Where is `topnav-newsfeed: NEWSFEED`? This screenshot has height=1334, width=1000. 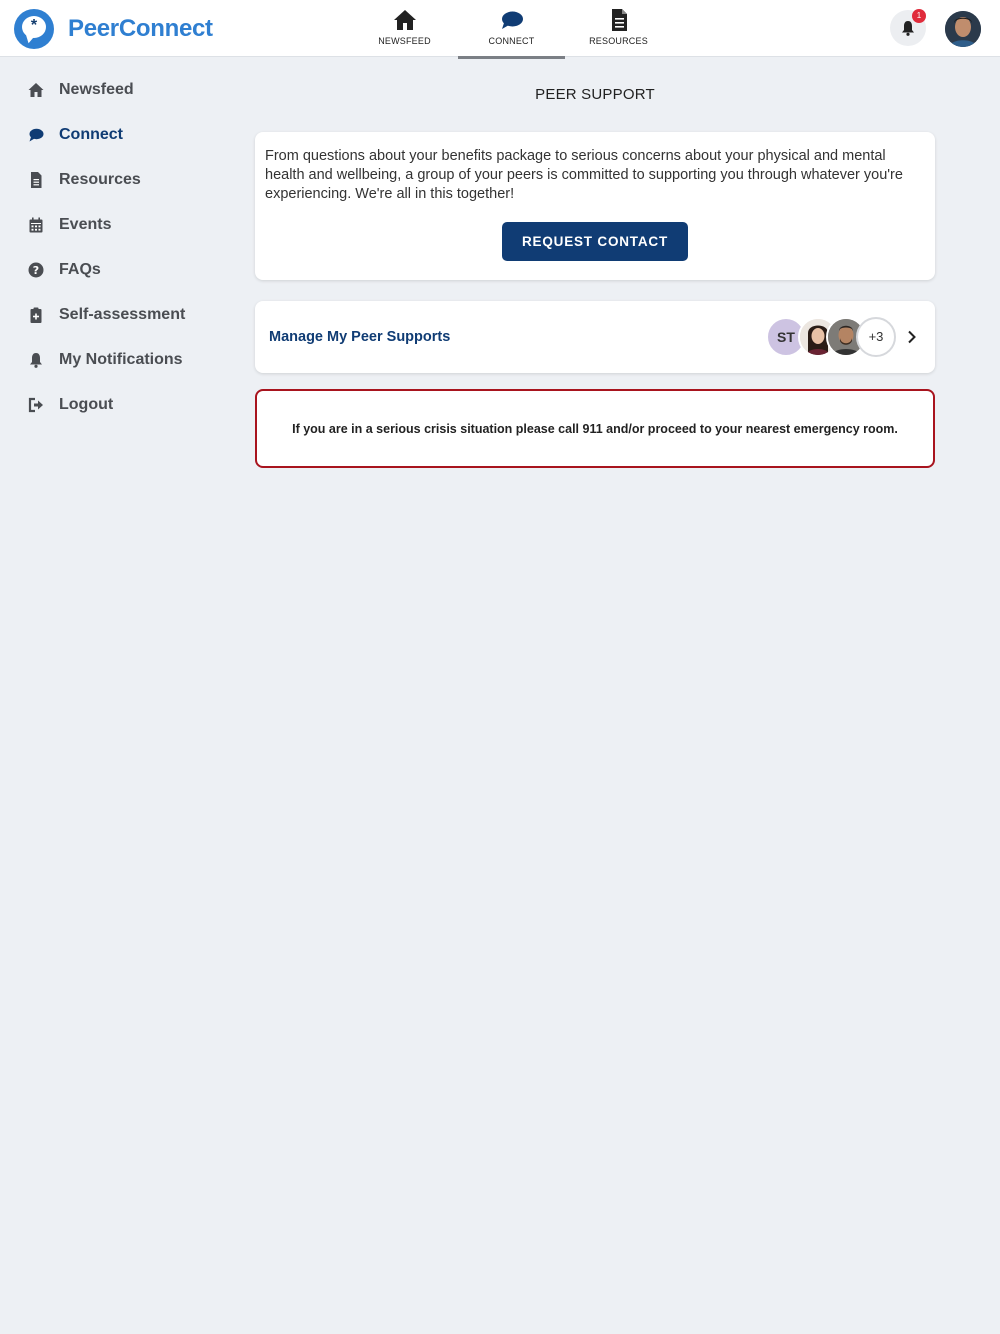
topnav-newsfeed: NEWSFEED is located at coordinates (404, 28).